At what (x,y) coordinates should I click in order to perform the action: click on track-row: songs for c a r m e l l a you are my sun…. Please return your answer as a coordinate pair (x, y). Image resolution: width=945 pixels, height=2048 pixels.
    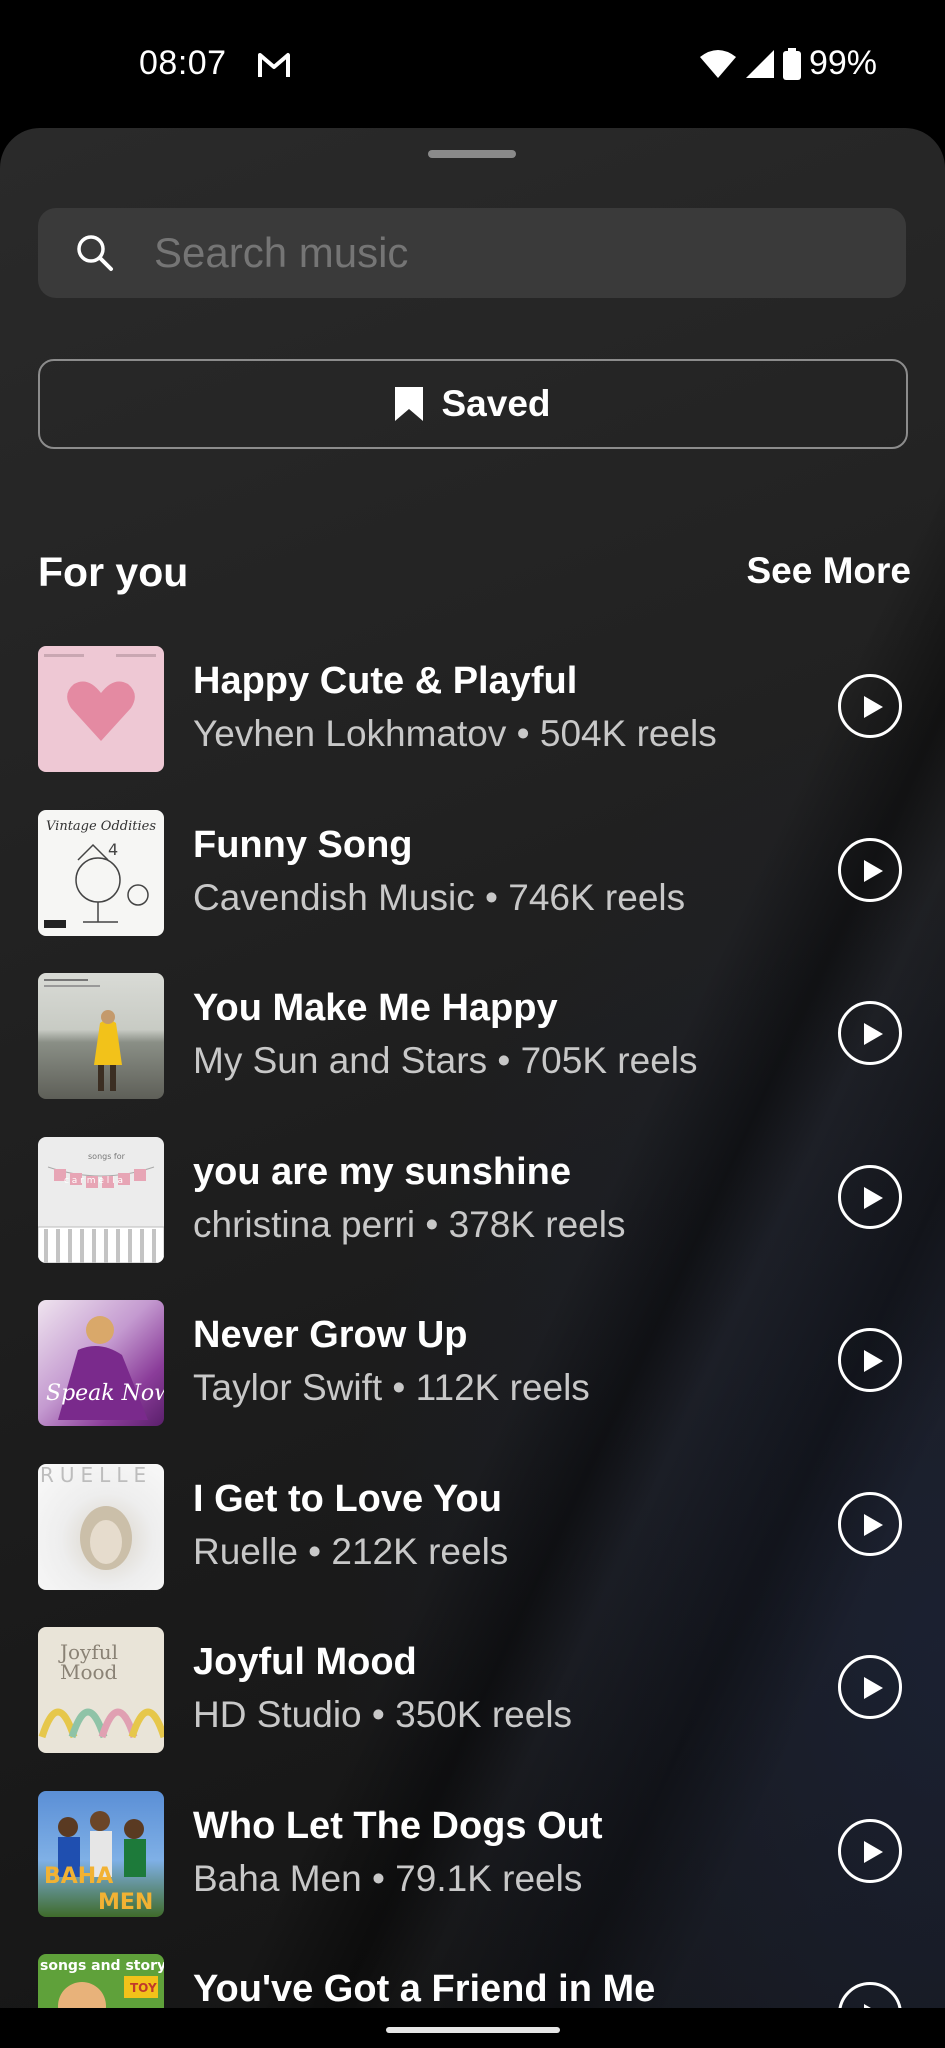
    Looking at the image, I should click on (472, 1218).